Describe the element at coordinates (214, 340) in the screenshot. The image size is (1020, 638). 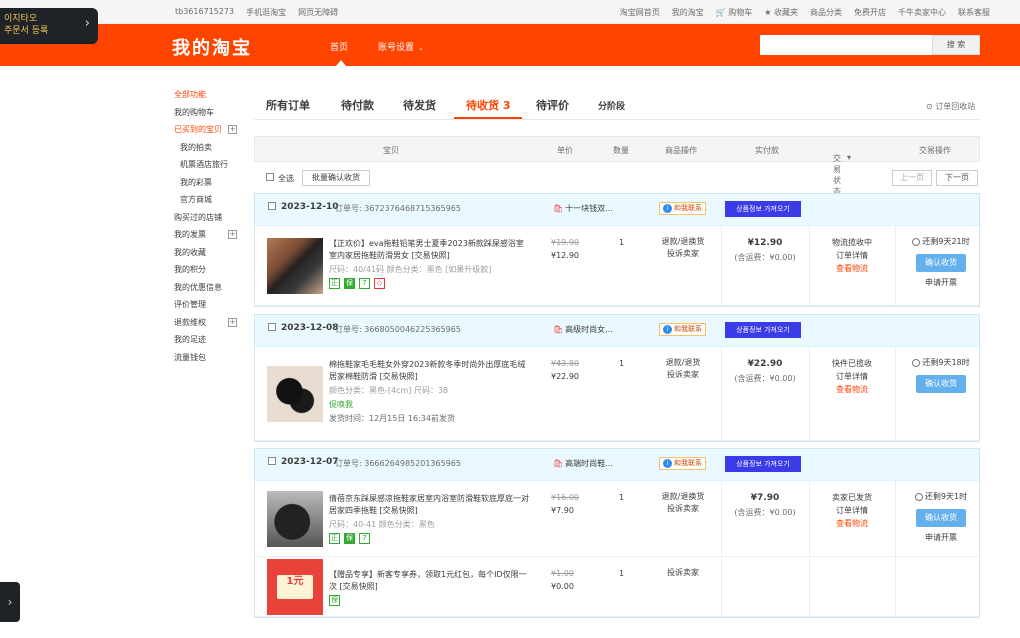
I see `sidebar-item: 我的足迹` at that location.